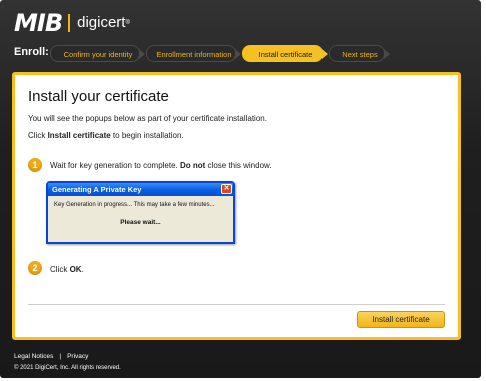  Describe the element at coordinates (103, 22) in the screenshot. I see `digicert-logo: digicert®` at that location.